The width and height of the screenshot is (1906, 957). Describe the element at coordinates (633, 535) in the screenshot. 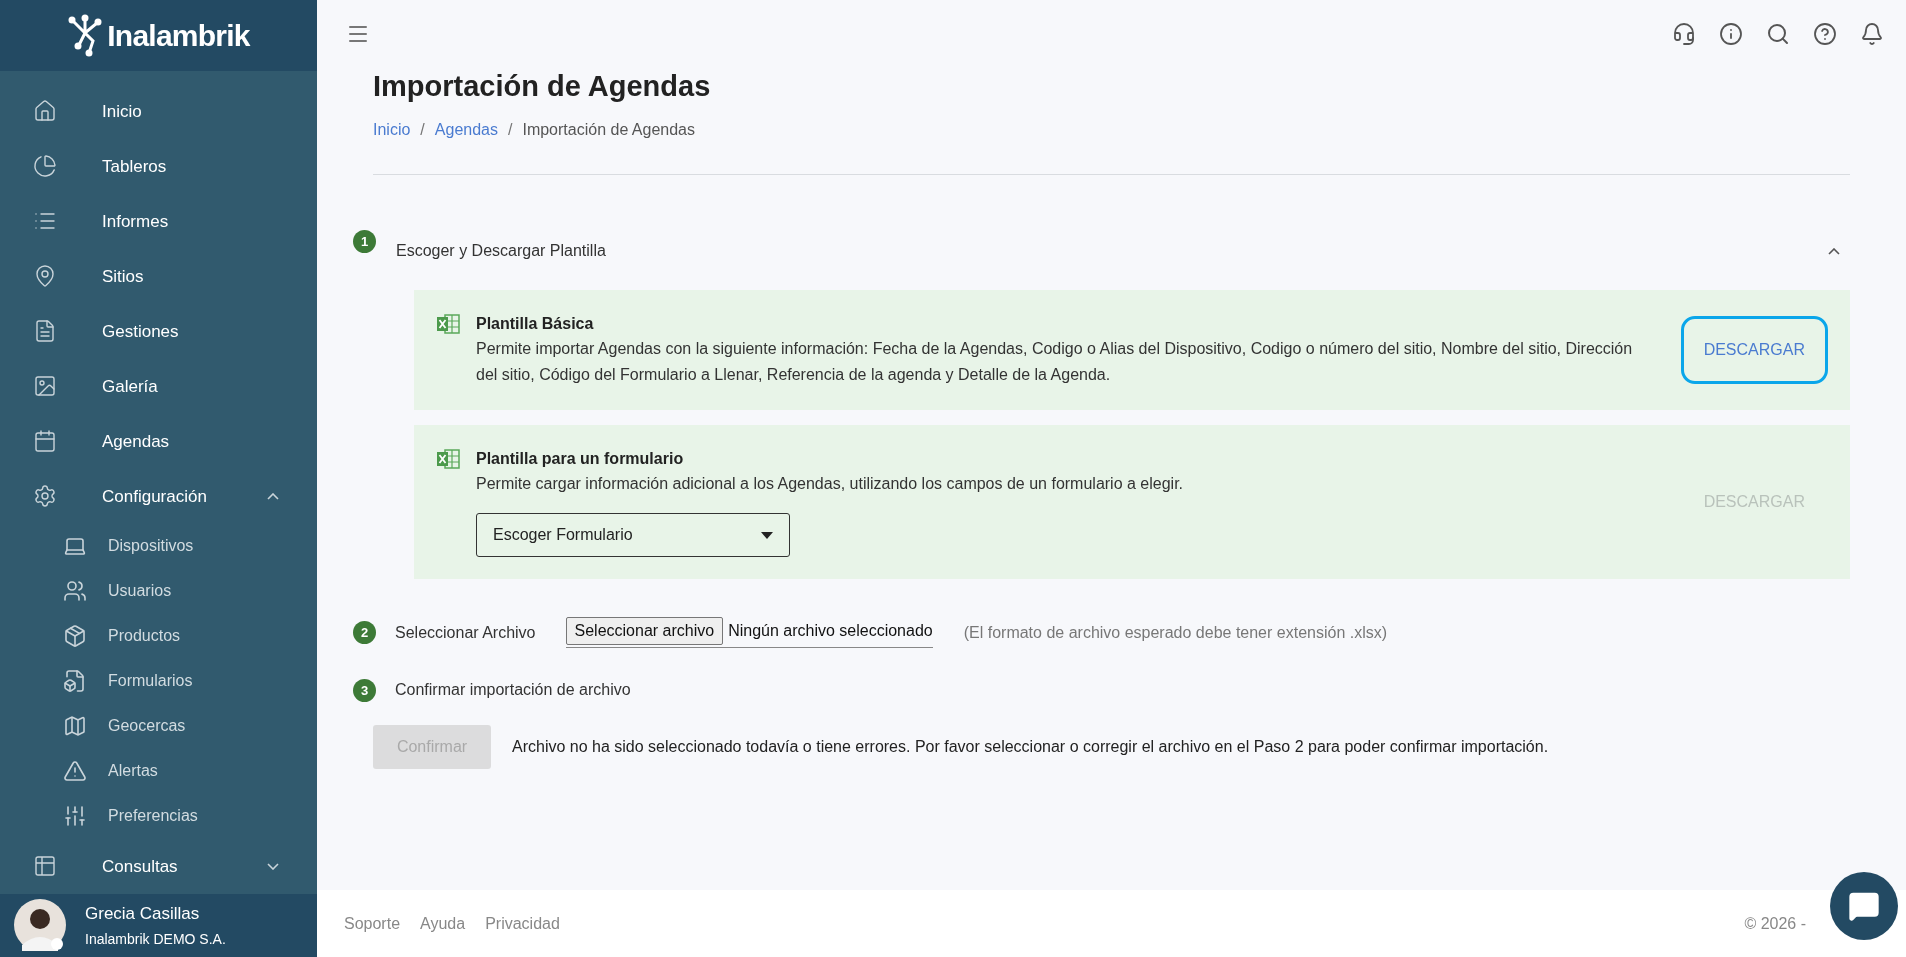

I see `form-select: Escoger Formulario` at that location.